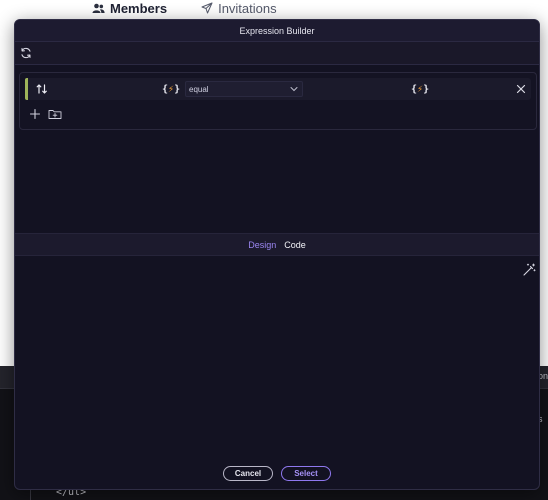 The height and width of the screenshot is (500, 548). What do you see at coordinates (262, 245) in the screenshot?
I see `tab-design: Design` at bounding box center [262, 245].